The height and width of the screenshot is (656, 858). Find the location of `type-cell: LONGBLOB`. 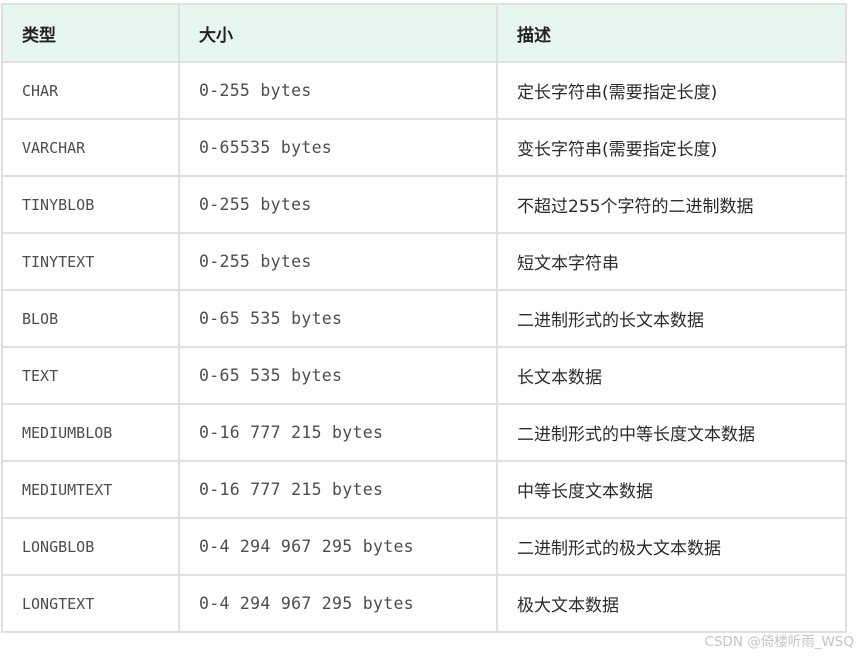

type-cell: LONGBLOB is located at coordinates (90, 546).